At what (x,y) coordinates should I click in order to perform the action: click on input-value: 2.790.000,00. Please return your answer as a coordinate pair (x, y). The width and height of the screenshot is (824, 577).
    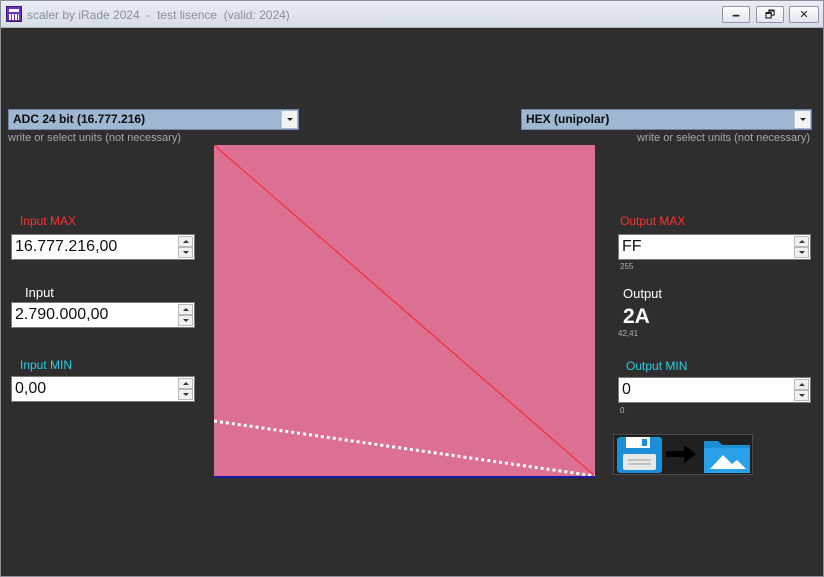
    Looking at the image, I should click on (62, 314).